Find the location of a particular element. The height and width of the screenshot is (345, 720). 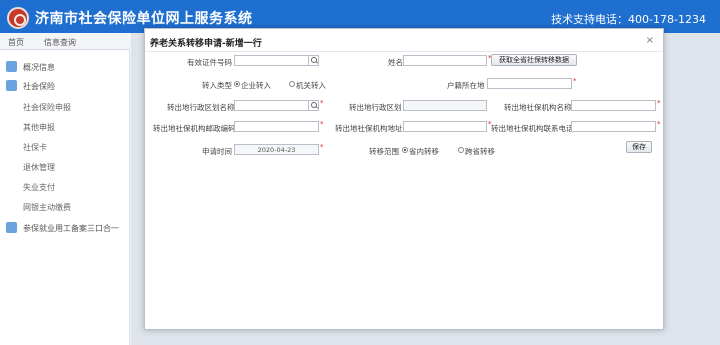

sidebar-item-label: 社保卡 is located at coordinates (35, 147).